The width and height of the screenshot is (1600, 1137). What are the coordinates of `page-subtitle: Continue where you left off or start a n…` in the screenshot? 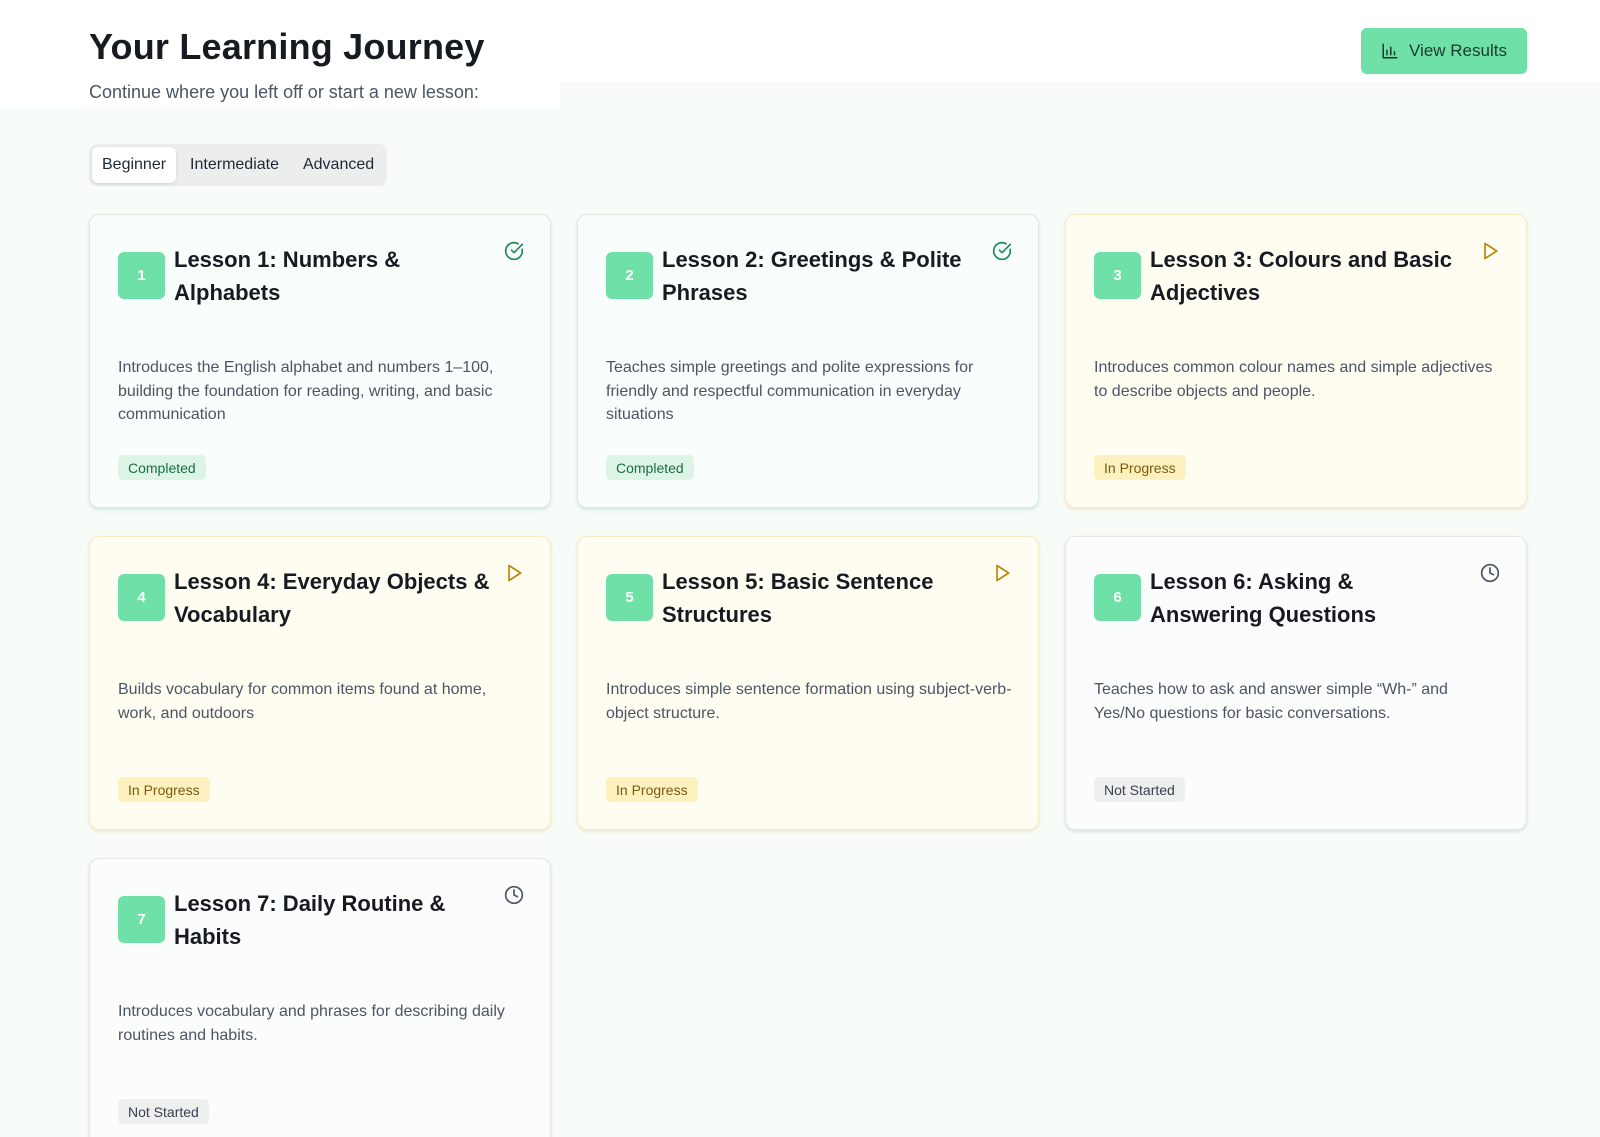 It's located at (284, 92).